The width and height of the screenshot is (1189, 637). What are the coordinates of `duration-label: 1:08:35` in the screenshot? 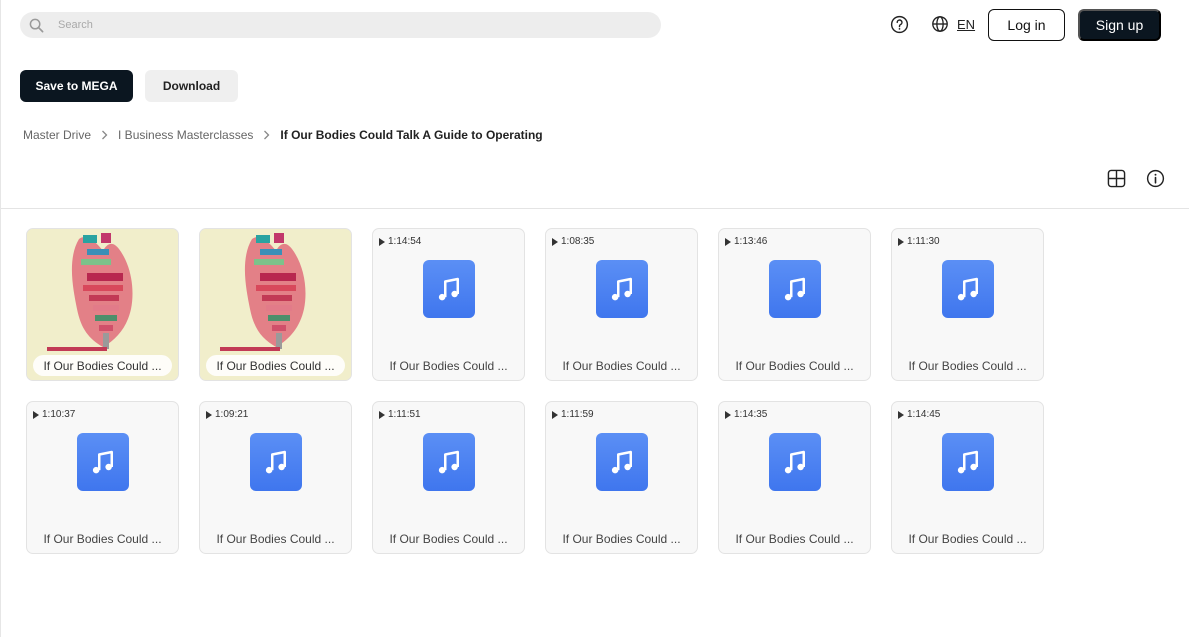 It's located at (578, 241).